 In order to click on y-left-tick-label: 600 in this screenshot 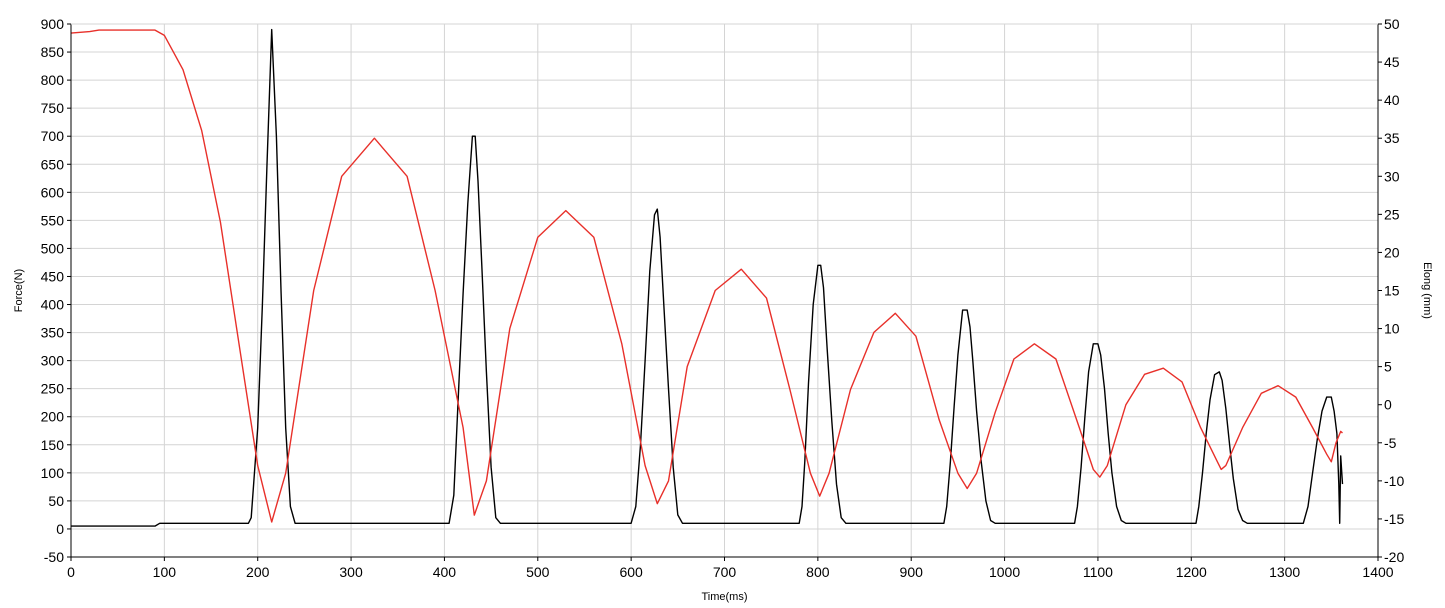, I will do `click(53, 192)`.